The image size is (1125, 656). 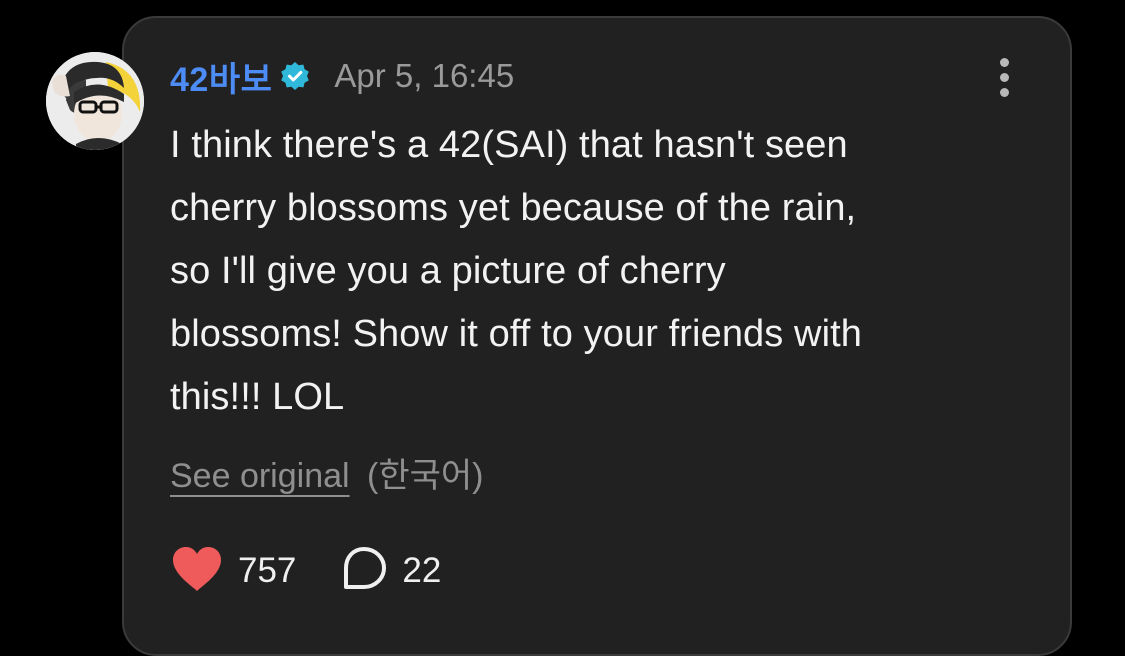 I want to click on comment-bubble-icon, so click(x=364, y=571).